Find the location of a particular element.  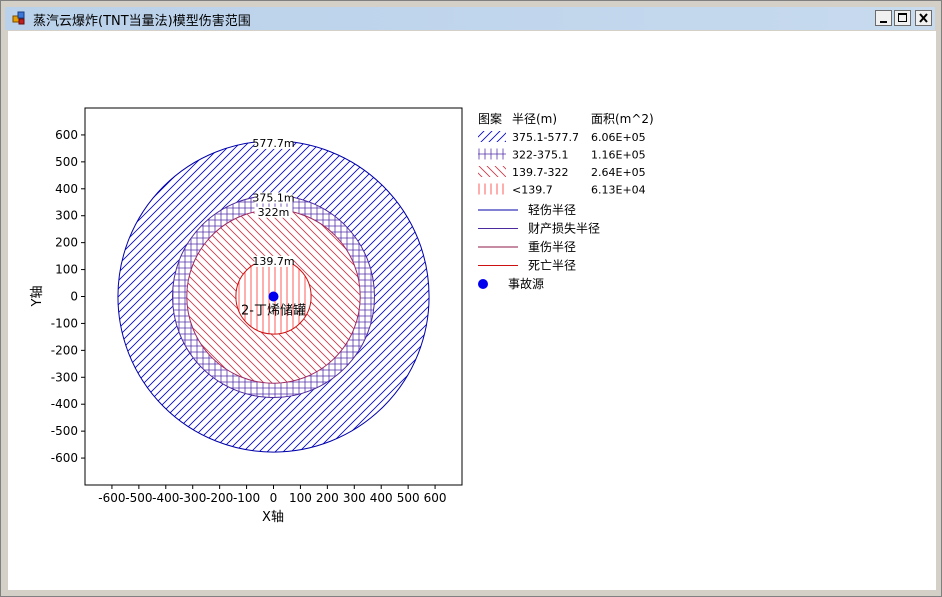

x-tick-label: -200 is located at coordinates (219, 498).